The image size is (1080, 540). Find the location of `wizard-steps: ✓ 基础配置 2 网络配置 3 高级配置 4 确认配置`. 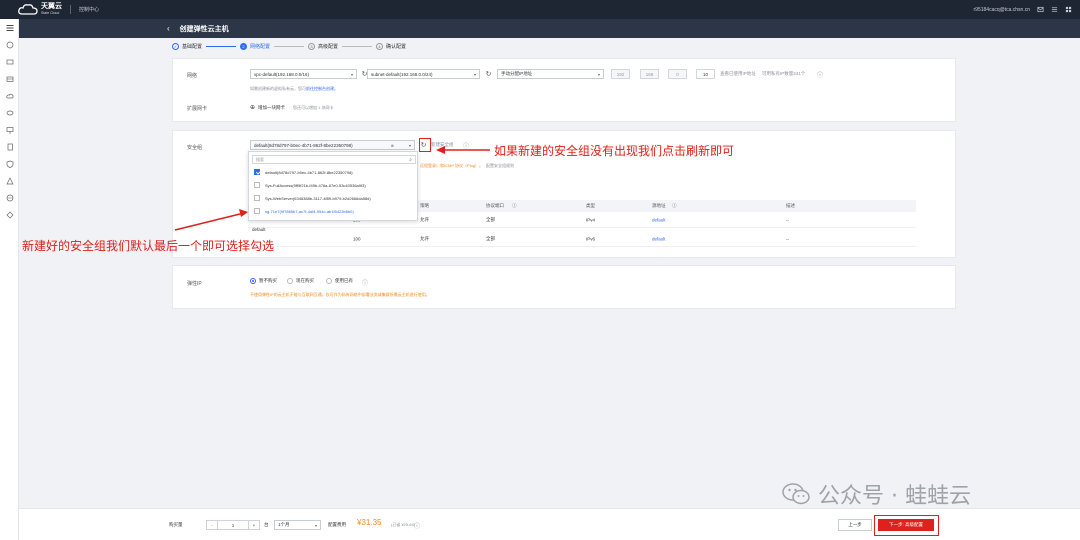

wizard-steps: ✓ 基础配置 2 网络配置 3 高级配置 4 确认配置 is located at coordinates (289, 46).